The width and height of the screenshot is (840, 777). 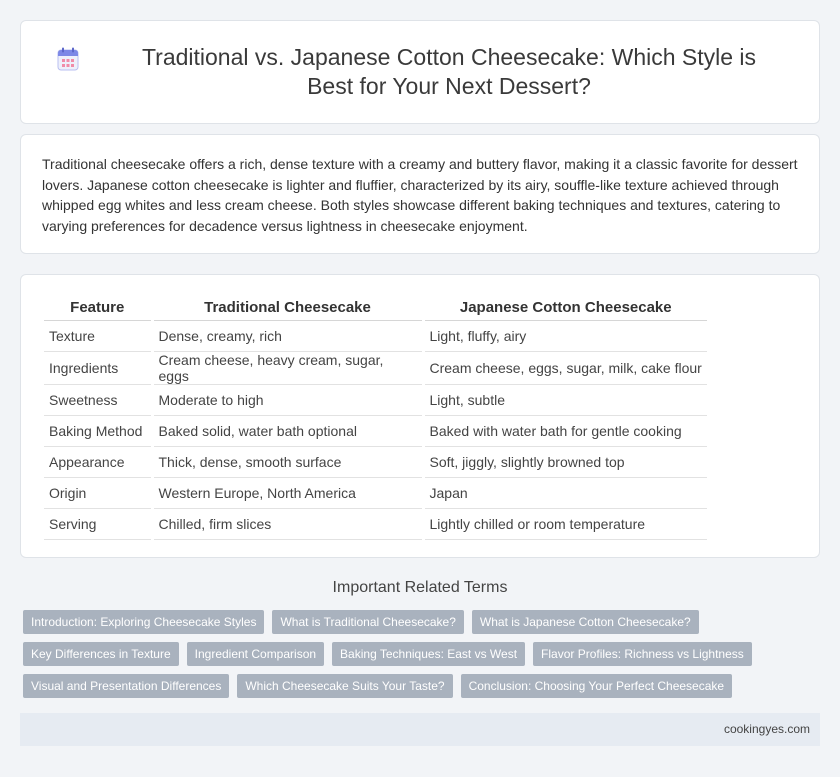 What do you see at coordinates (420, 729) in the screenshot?
I see `footer-bar: cookingyes.com` at bounding box center [420, 729].